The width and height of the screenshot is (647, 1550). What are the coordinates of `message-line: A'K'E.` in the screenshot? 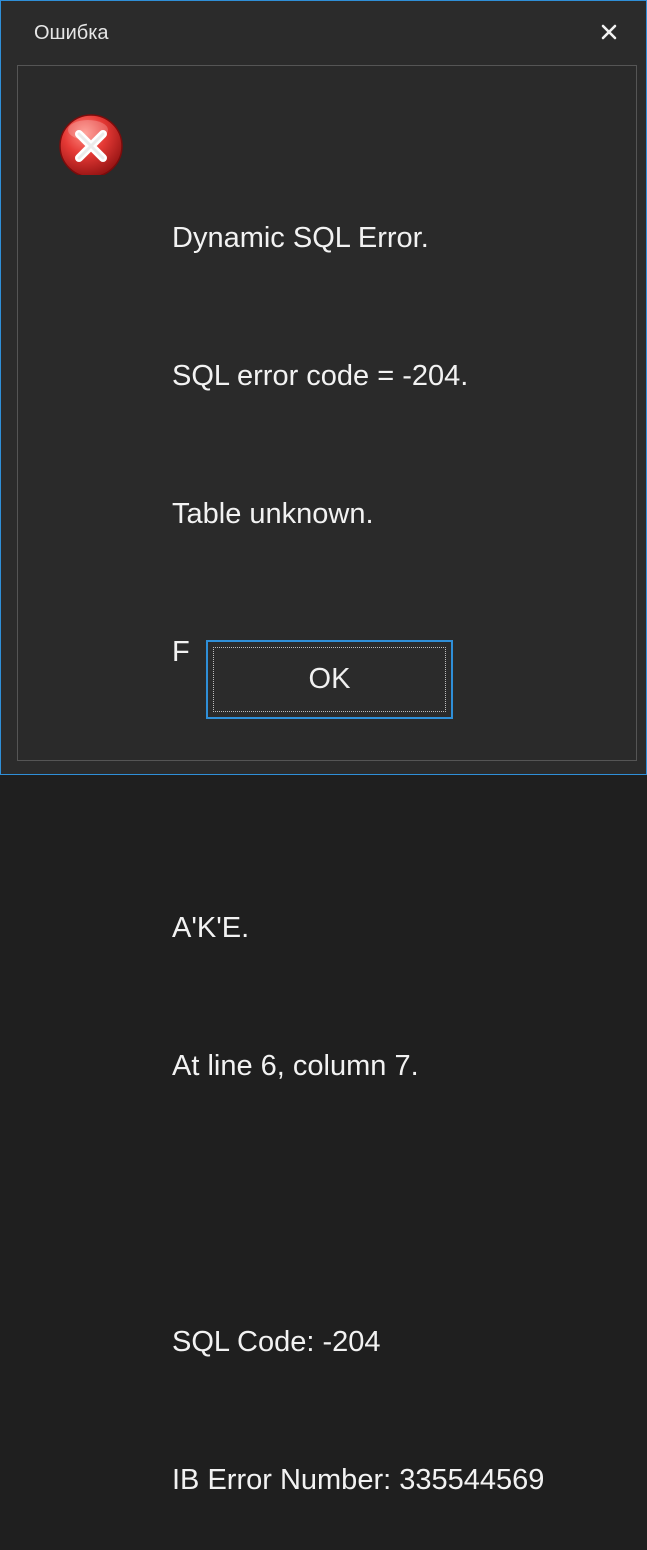 It's located at (211, 928).